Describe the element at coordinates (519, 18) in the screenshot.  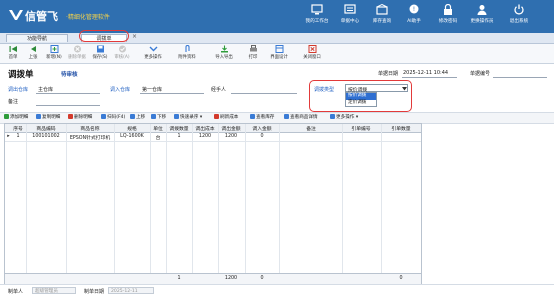
I see `nav-exit-system: 退出系统` at that location.